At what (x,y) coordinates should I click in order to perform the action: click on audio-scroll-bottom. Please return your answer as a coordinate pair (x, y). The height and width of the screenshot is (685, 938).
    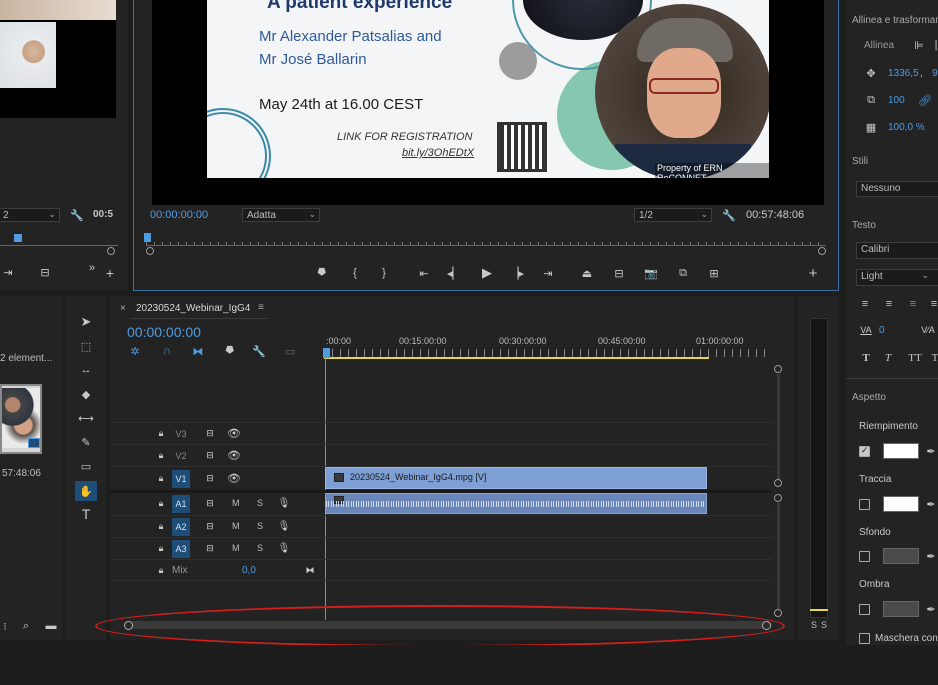
    Looking at the image, I should click on (778, 613).